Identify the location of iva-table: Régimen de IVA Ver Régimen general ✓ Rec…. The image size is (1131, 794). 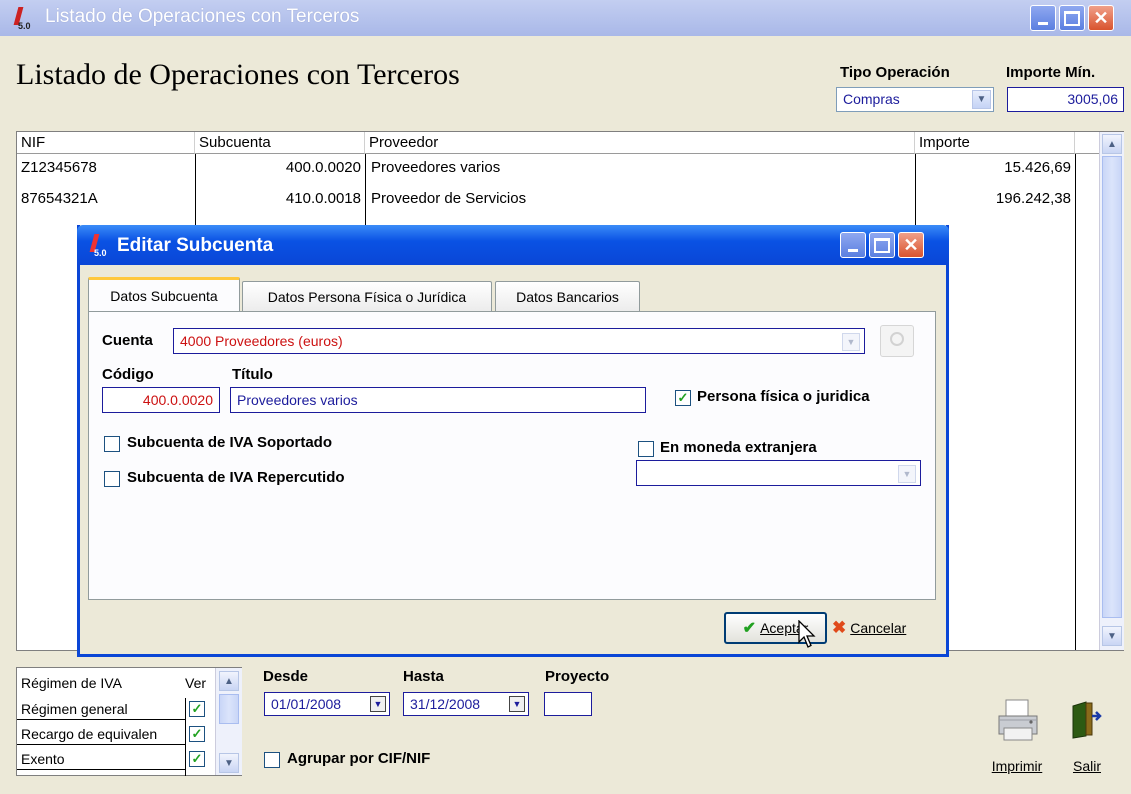
(129, 721).